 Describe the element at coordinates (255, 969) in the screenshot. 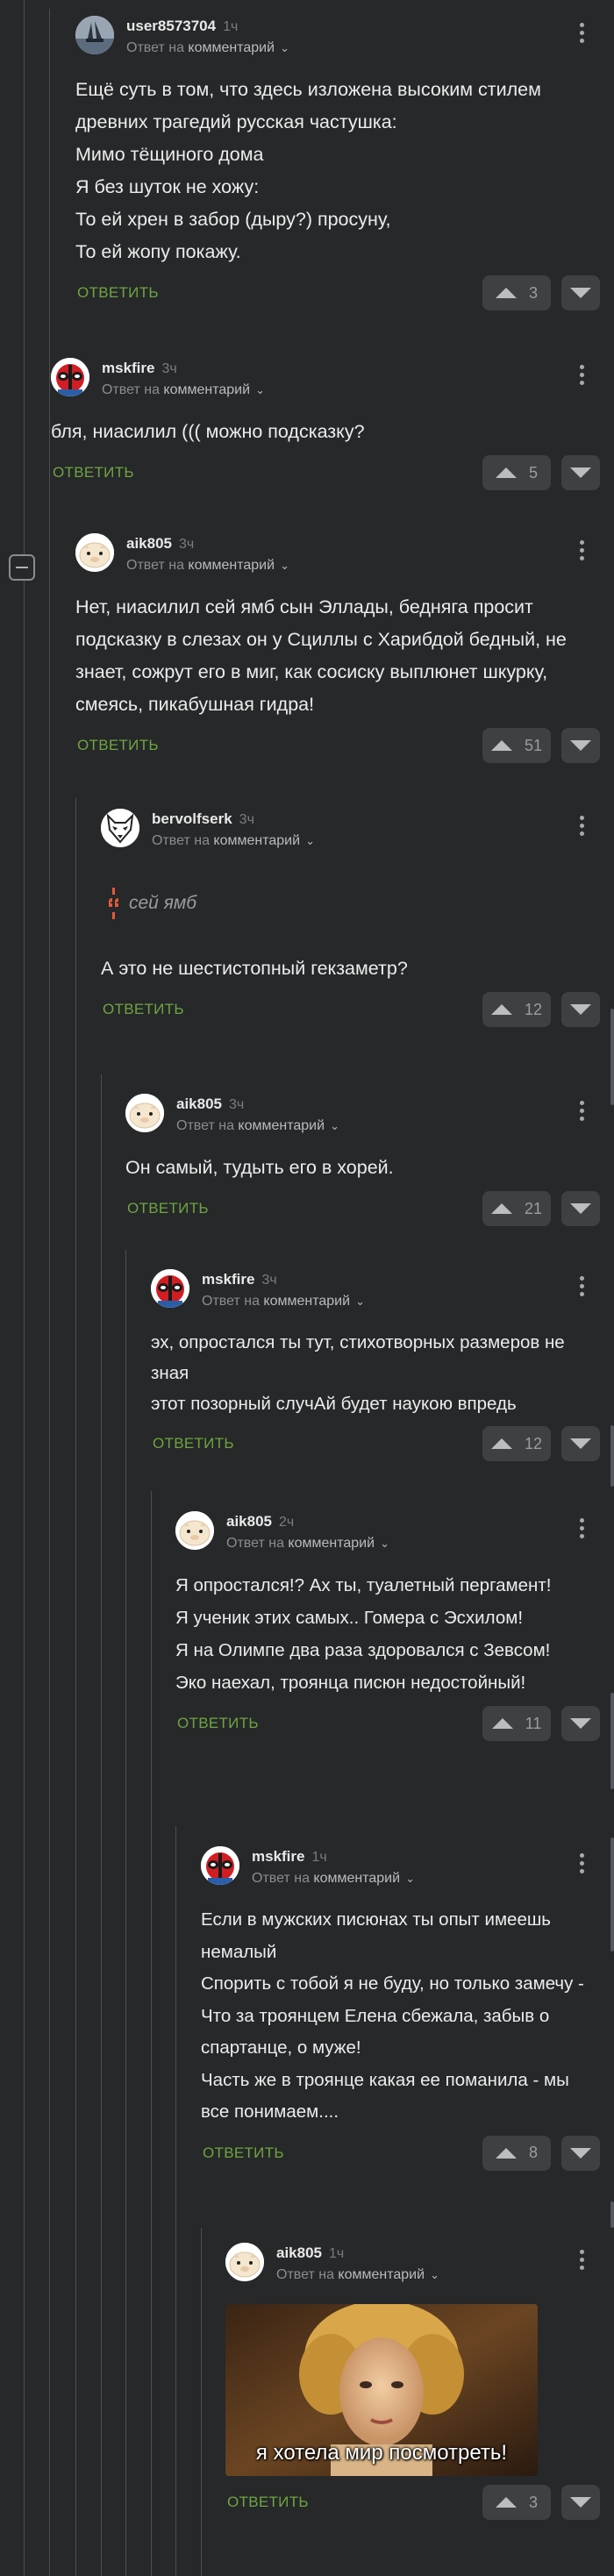

I see `comment-text: А это не шестистопный гекзаметр?` at that location.